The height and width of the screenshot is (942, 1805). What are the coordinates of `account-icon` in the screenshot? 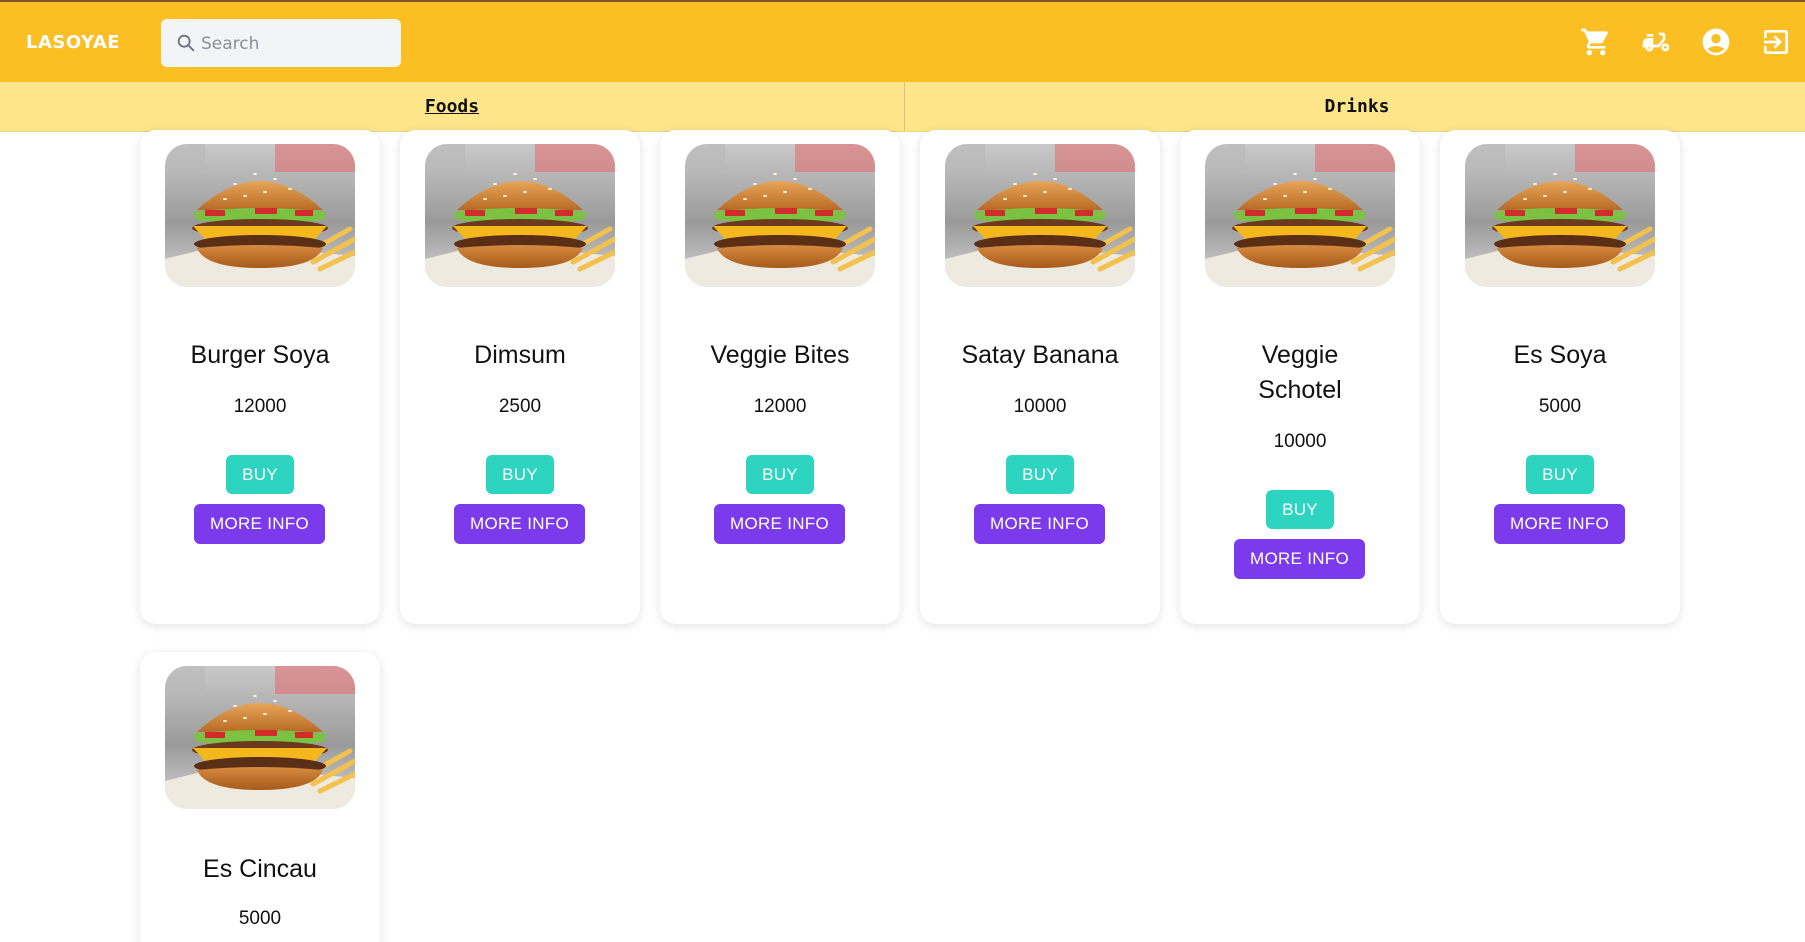 It's located at (1716, 42).